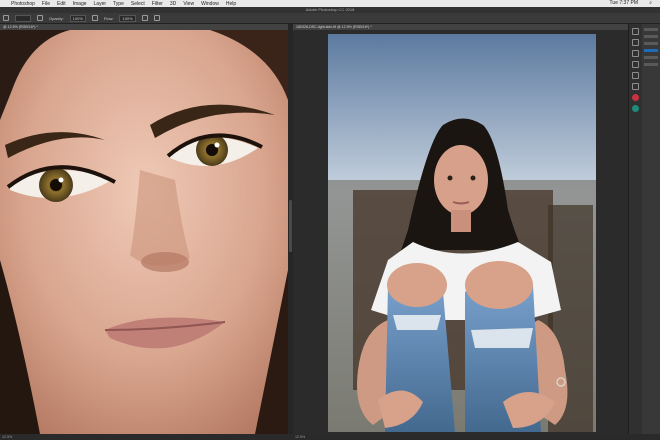 This screenshot has width=660, height=440. Describe the element at coordinates (231, 4) in the screenshot. I see `menu-item-help: Help` at that location.